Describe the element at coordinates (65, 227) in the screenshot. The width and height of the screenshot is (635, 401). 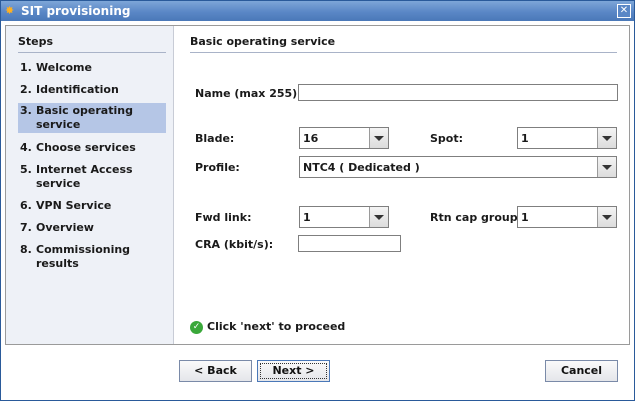
I see `step-label: Overview` at that location.